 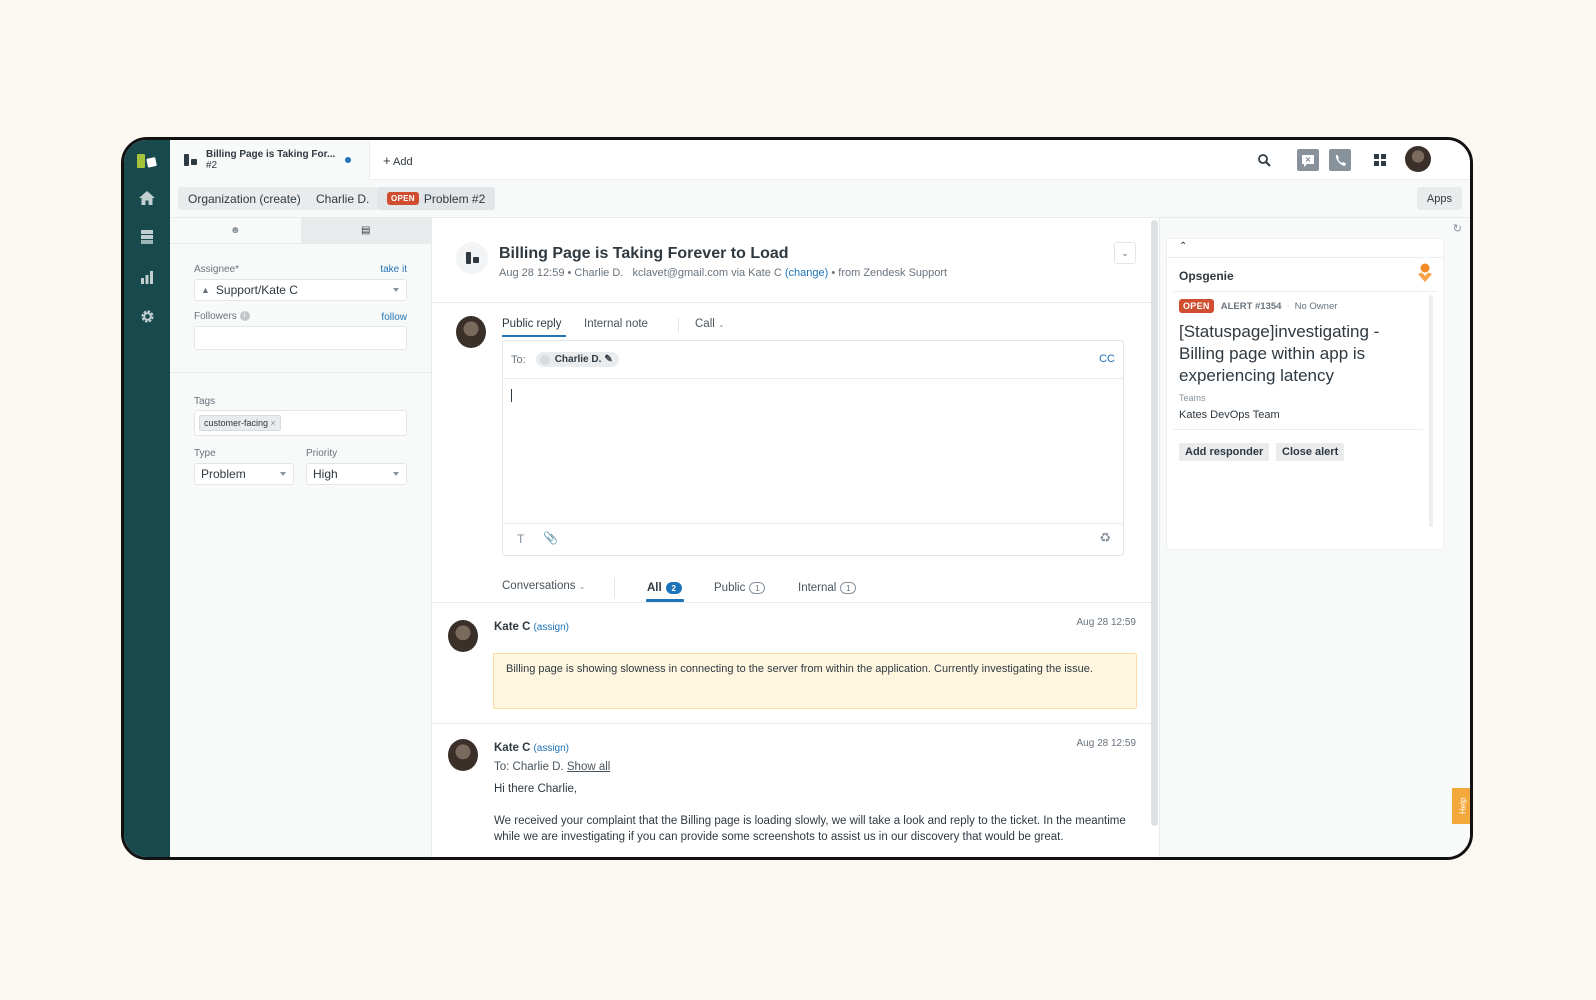 I want to click on text-format-icon: T, so click(x=520, y=539).